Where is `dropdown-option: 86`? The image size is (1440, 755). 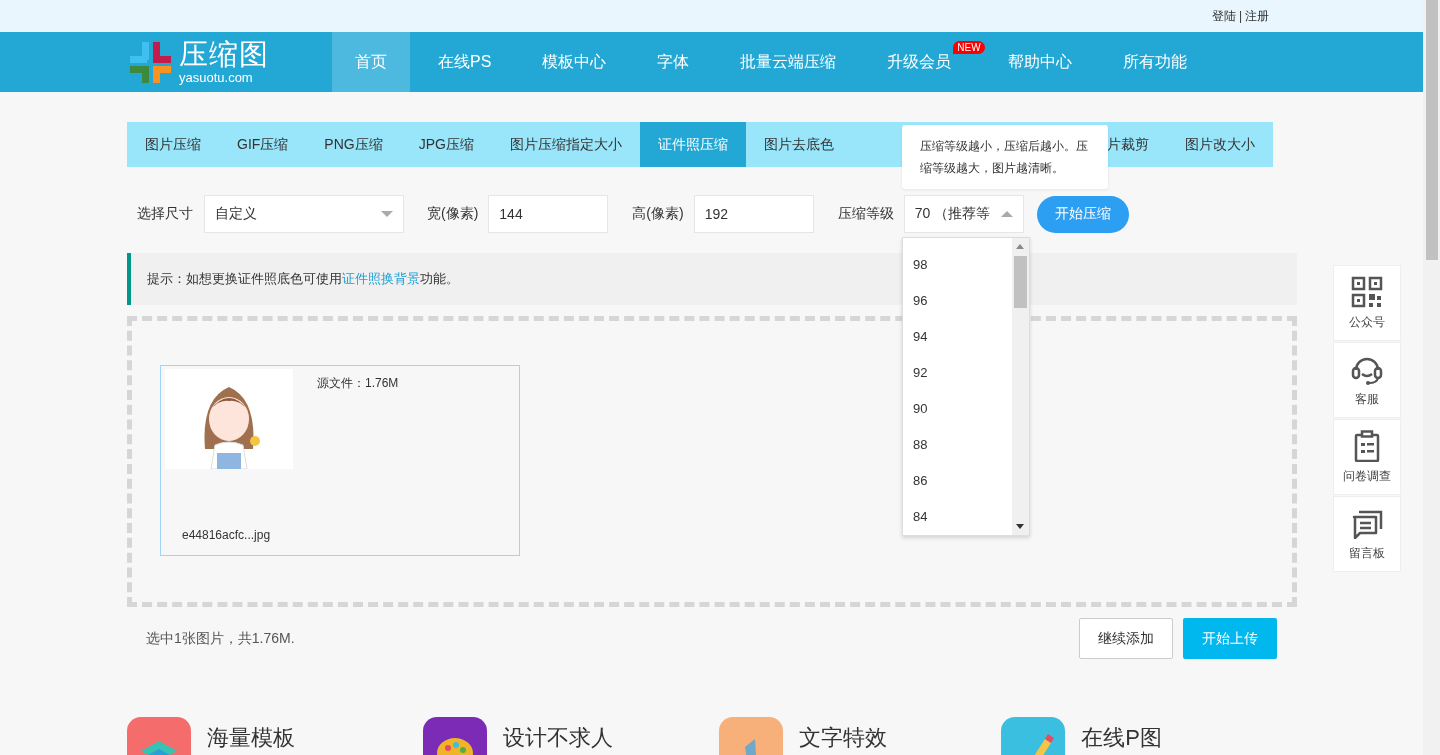 dropdown-option: 86 is located at coordinates (957, 480).